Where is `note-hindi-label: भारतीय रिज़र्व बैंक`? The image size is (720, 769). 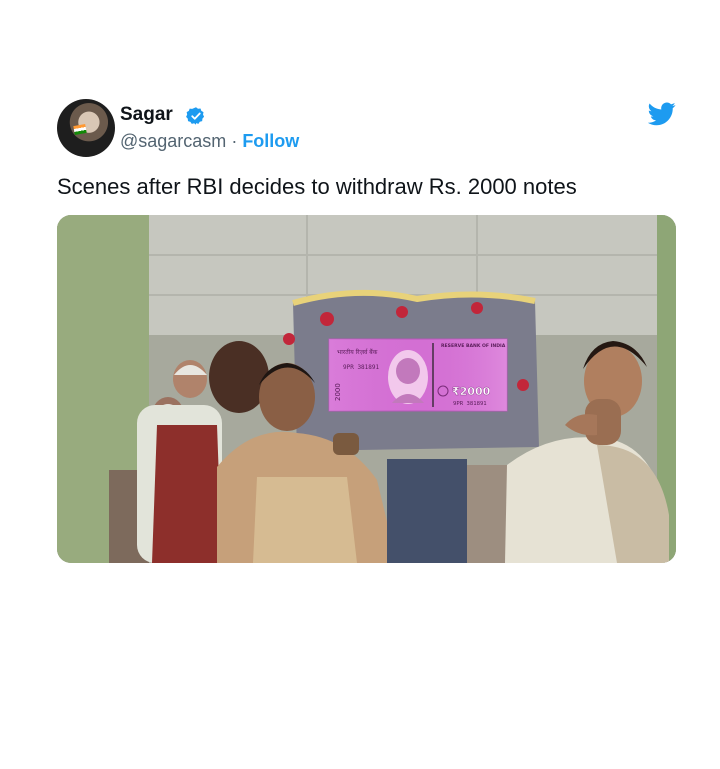 note-hindi-label: भारतीय रिज़र्व बैंक is located at coordinates (357, 352).